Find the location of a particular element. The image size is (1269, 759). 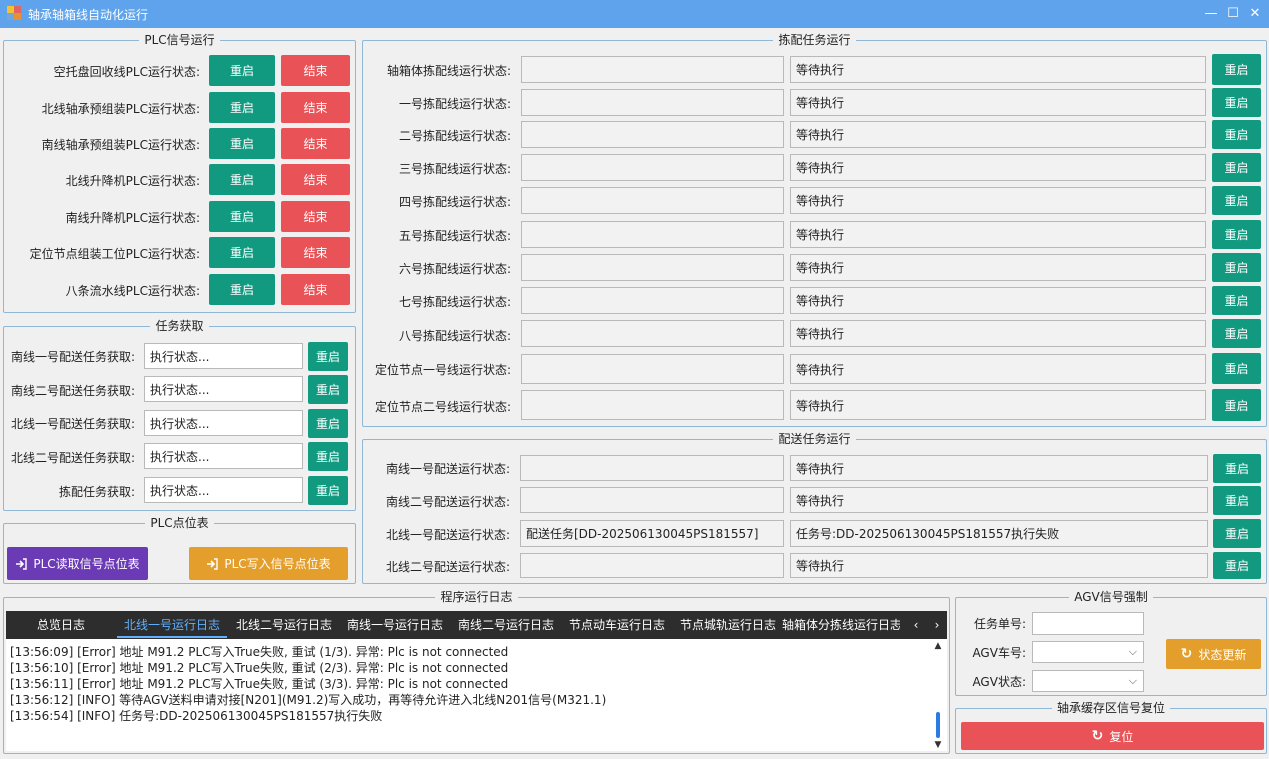

buffer-legend: 轴承缓存区信号复位 is located at coordinates (1110, 708).